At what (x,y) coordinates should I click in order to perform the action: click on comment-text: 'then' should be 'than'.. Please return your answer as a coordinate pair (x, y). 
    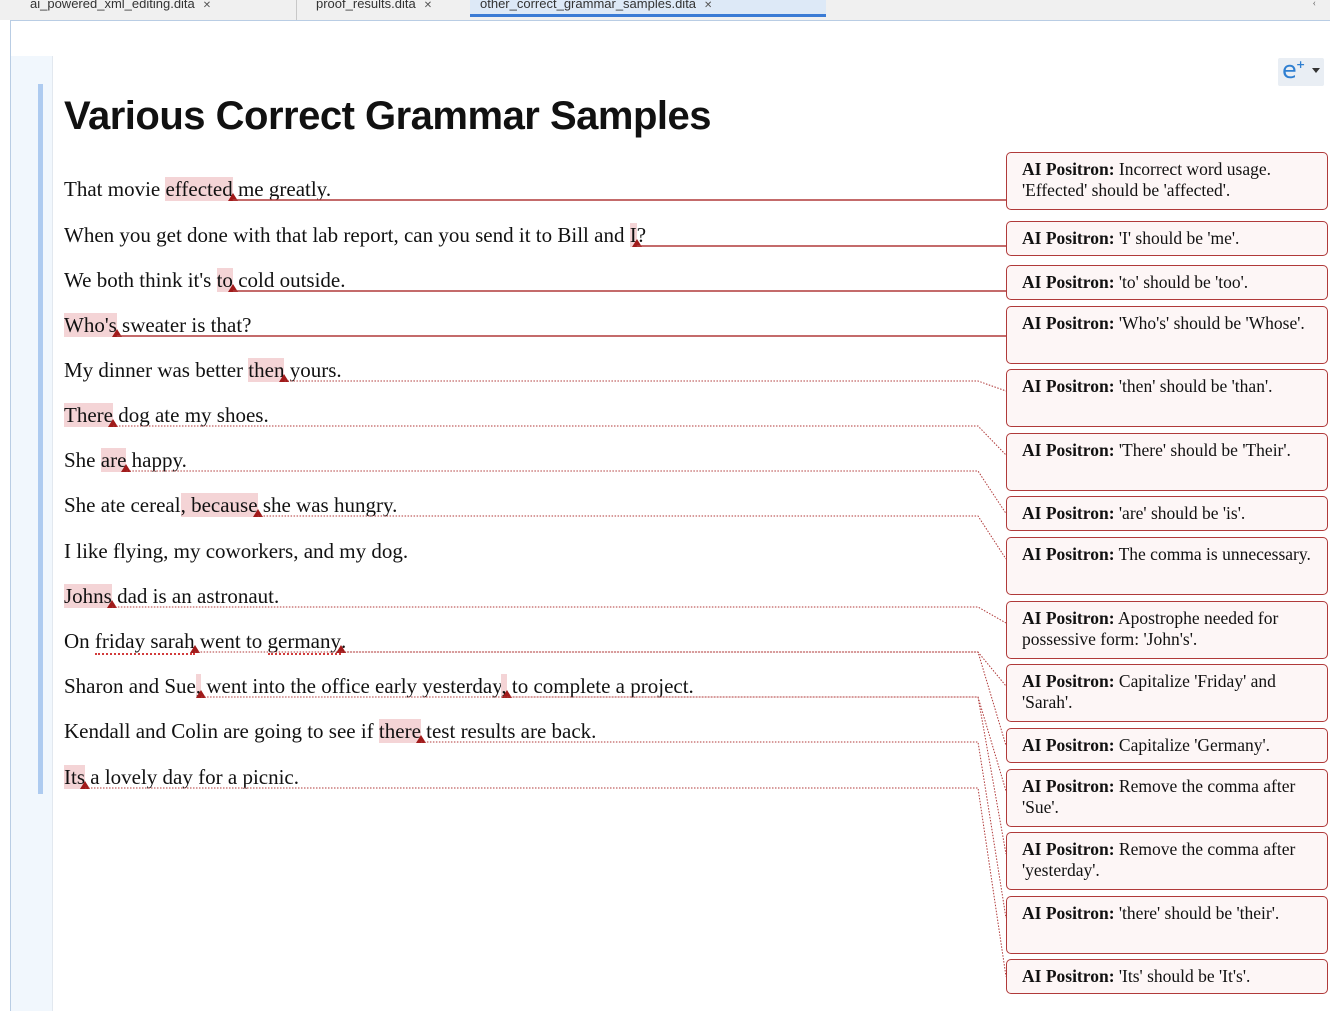
    Looking at the image, I should click on (1193, 386).